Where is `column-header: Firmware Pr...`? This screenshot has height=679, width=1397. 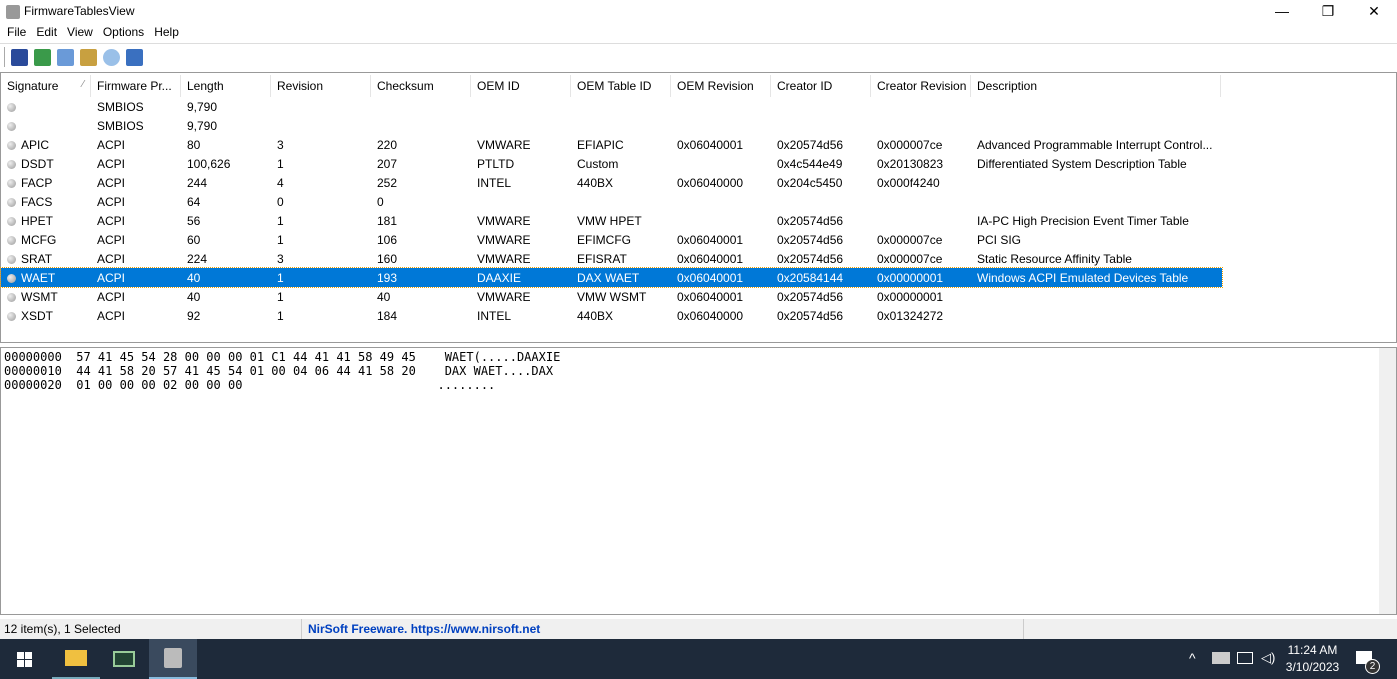
column-header: Firmware Pr... is located at coordinates (136, 86).